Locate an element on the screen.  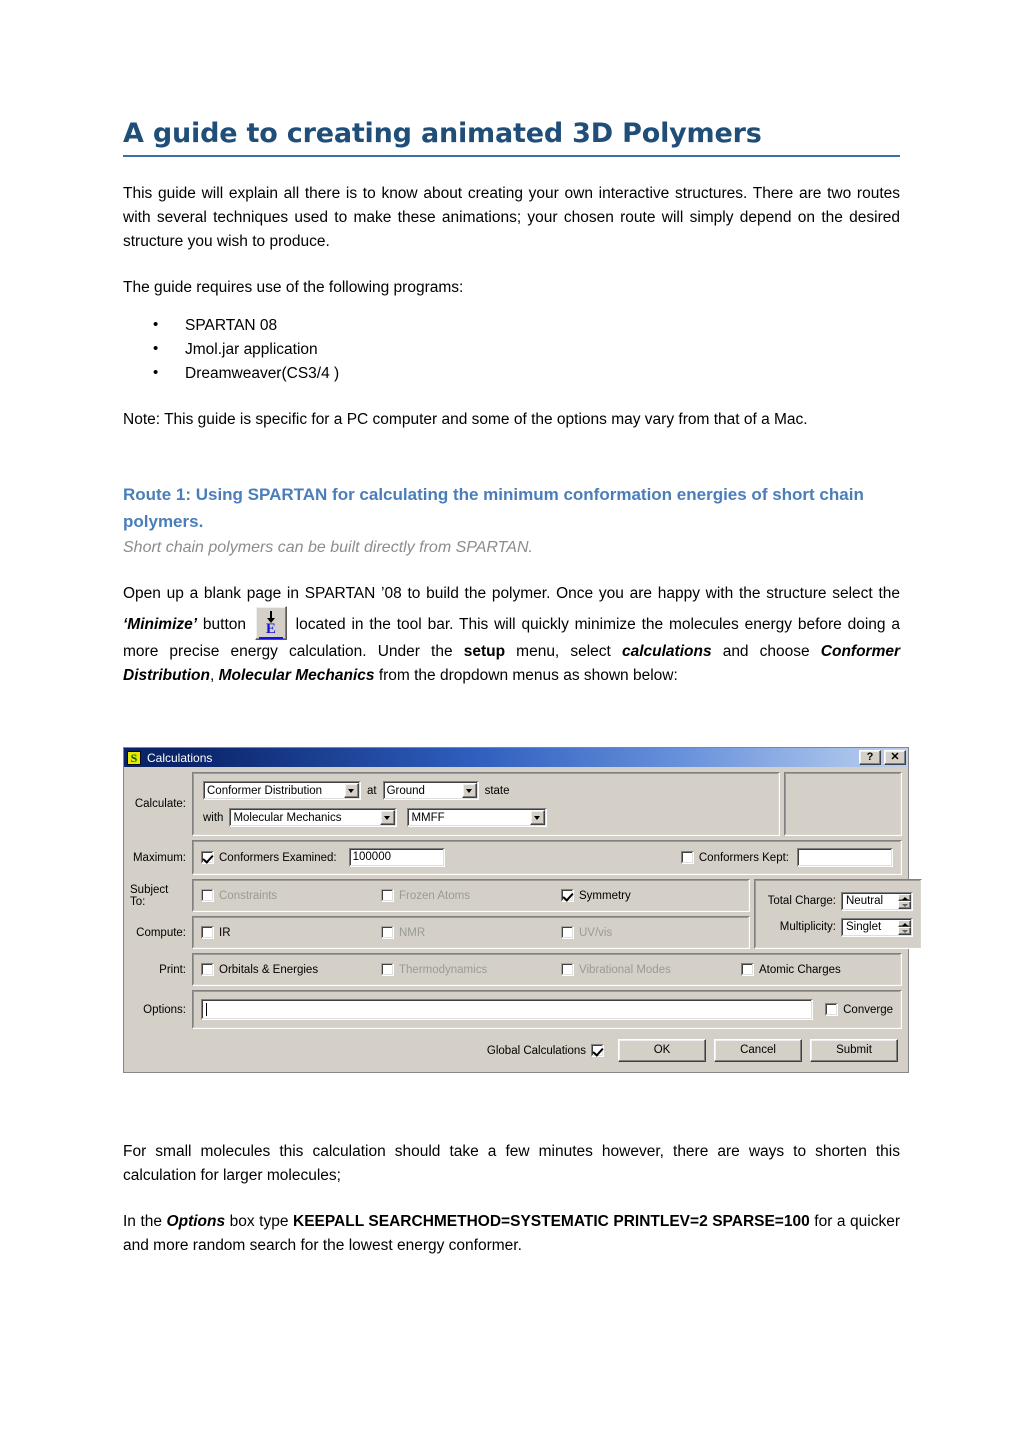
vibrational-modes-label: Vibrational Modes is located at coordinates (625, 969).